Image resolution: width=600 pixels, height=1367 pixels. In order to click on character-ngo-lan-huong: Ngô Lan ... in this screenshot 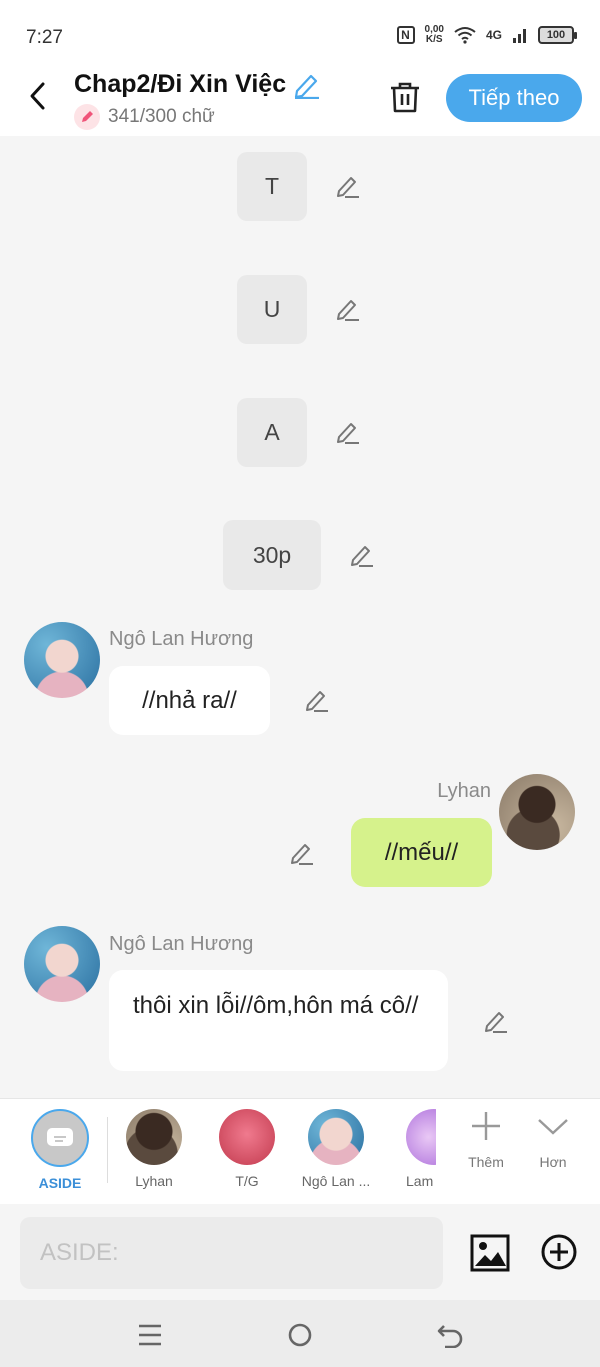, I will do `click(336, 1149)`.